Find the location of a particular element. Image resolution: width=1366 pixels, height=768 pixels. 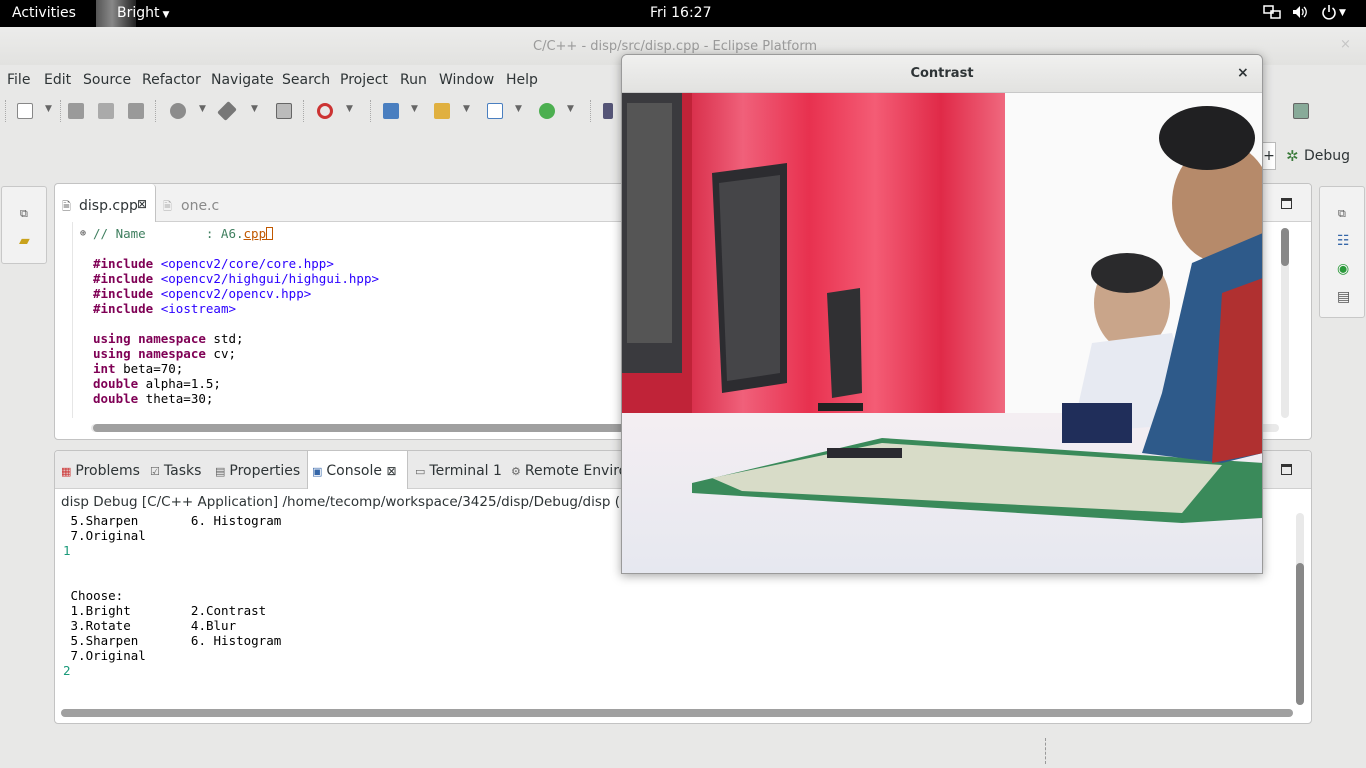

window-close-button: × is located at coordinates (1345, 44).